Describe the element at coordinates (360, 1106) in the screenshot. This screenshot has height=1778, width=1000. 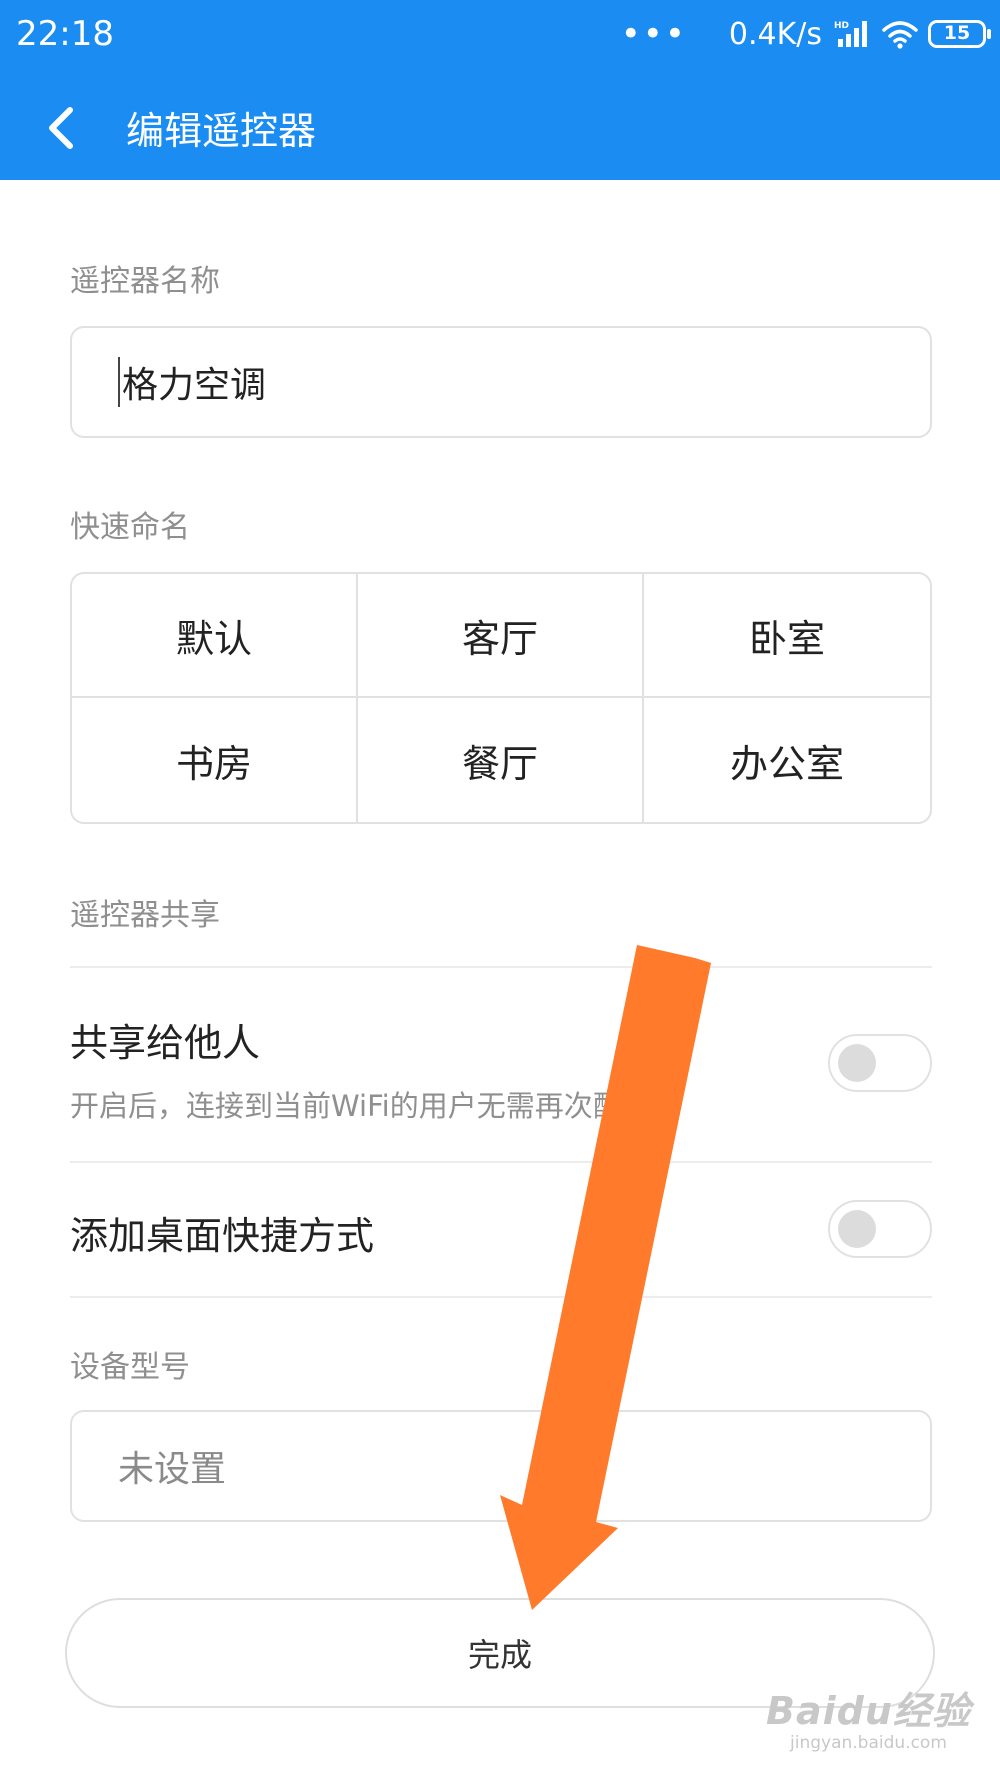
I see `share-description: 开启后，连接到当前WiFi的用户无需再次配对` at that location.